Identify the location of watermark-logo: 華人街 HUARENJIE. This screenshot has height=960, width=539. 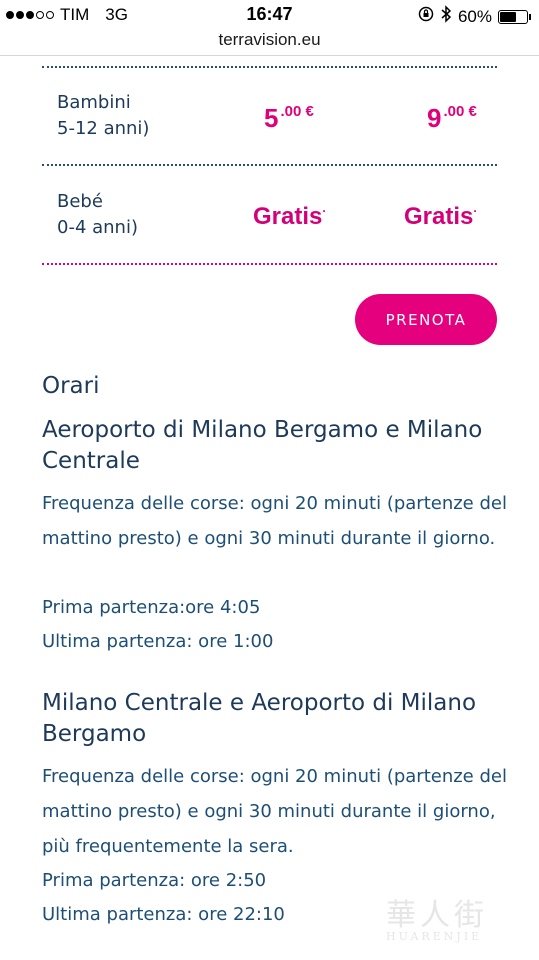
(461, 920).